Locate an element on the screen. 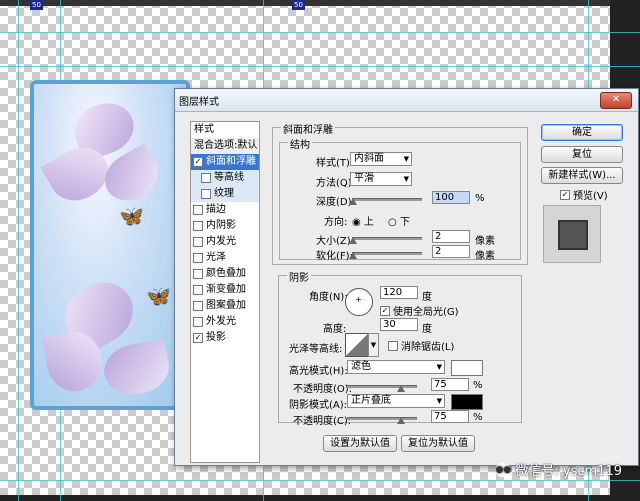  depth-input: 100 is located at coordinates (451, 197).